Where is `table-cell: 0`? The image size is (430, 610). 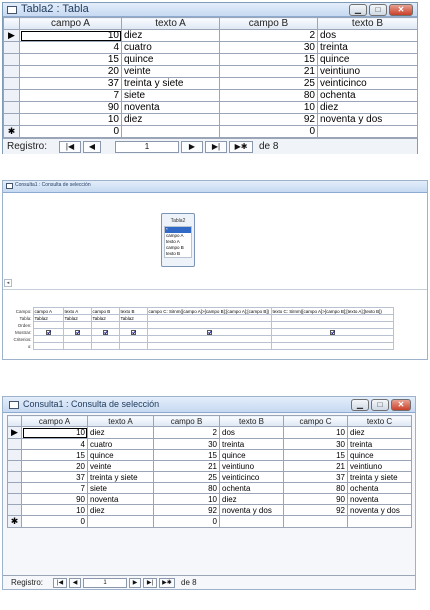 table-cell: 0 is located at coordinates (54, 521).